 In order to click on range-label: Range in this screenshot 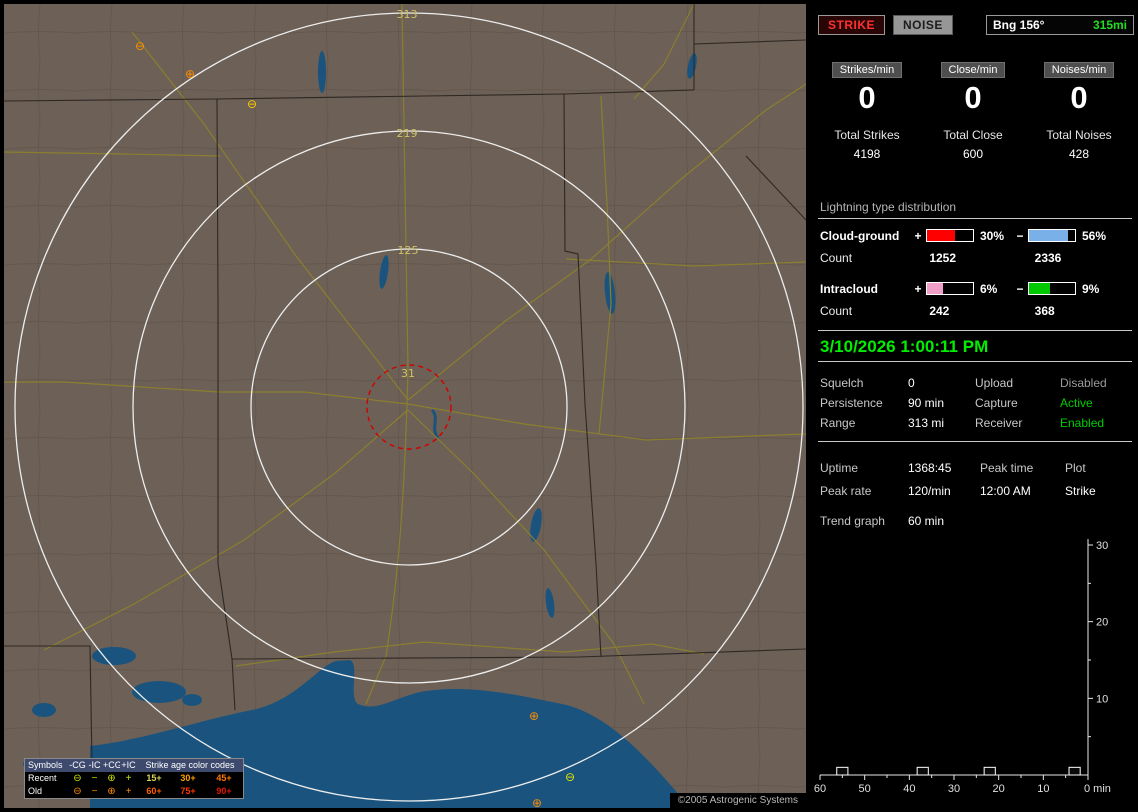, I will do `click(838, 423)`.